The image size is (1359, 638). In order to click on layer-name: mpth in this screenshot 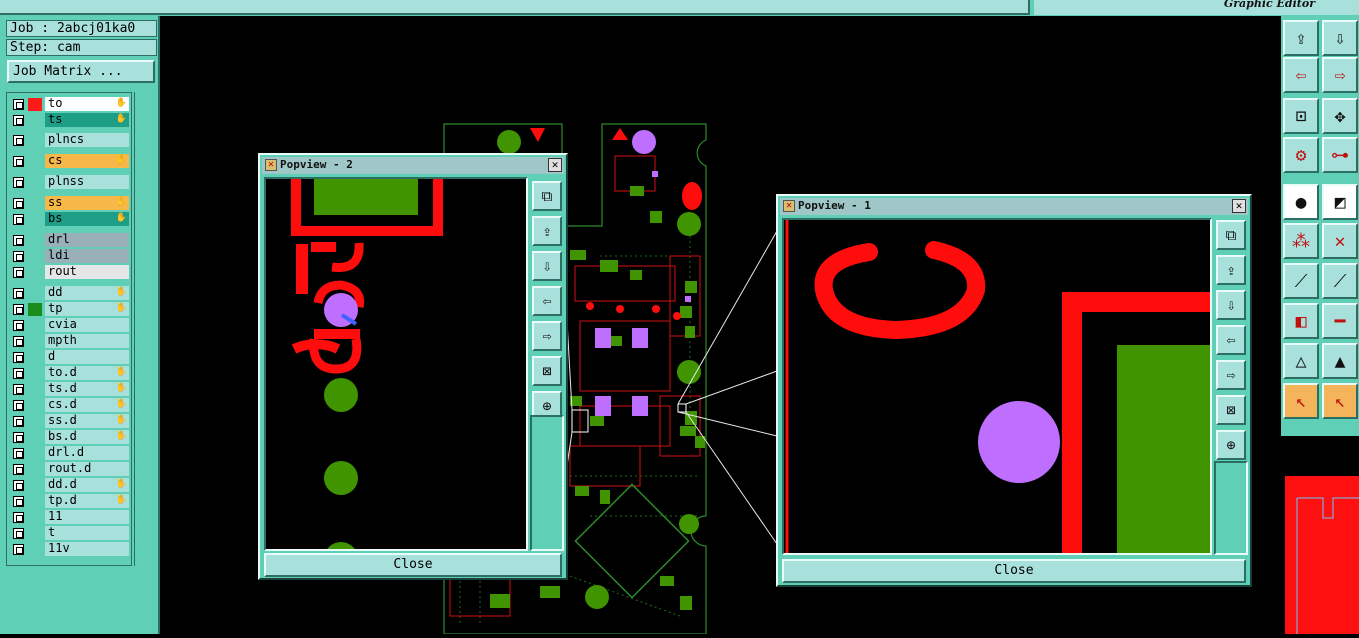, I will do `click(87, 341)`.